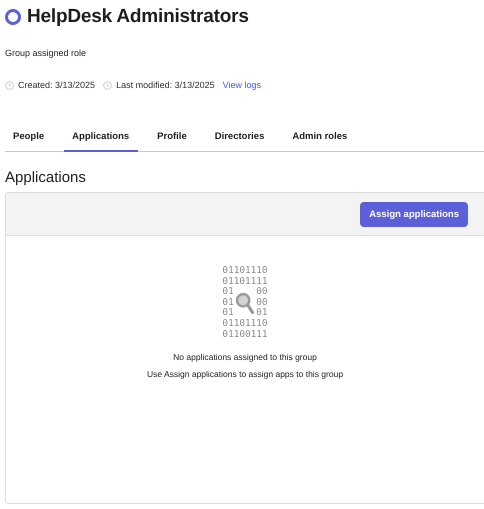  What do you see at coordinates (245, 335) in the screenshot?
I see `binary-digits: 01100111` at bounding box center [245, 335].